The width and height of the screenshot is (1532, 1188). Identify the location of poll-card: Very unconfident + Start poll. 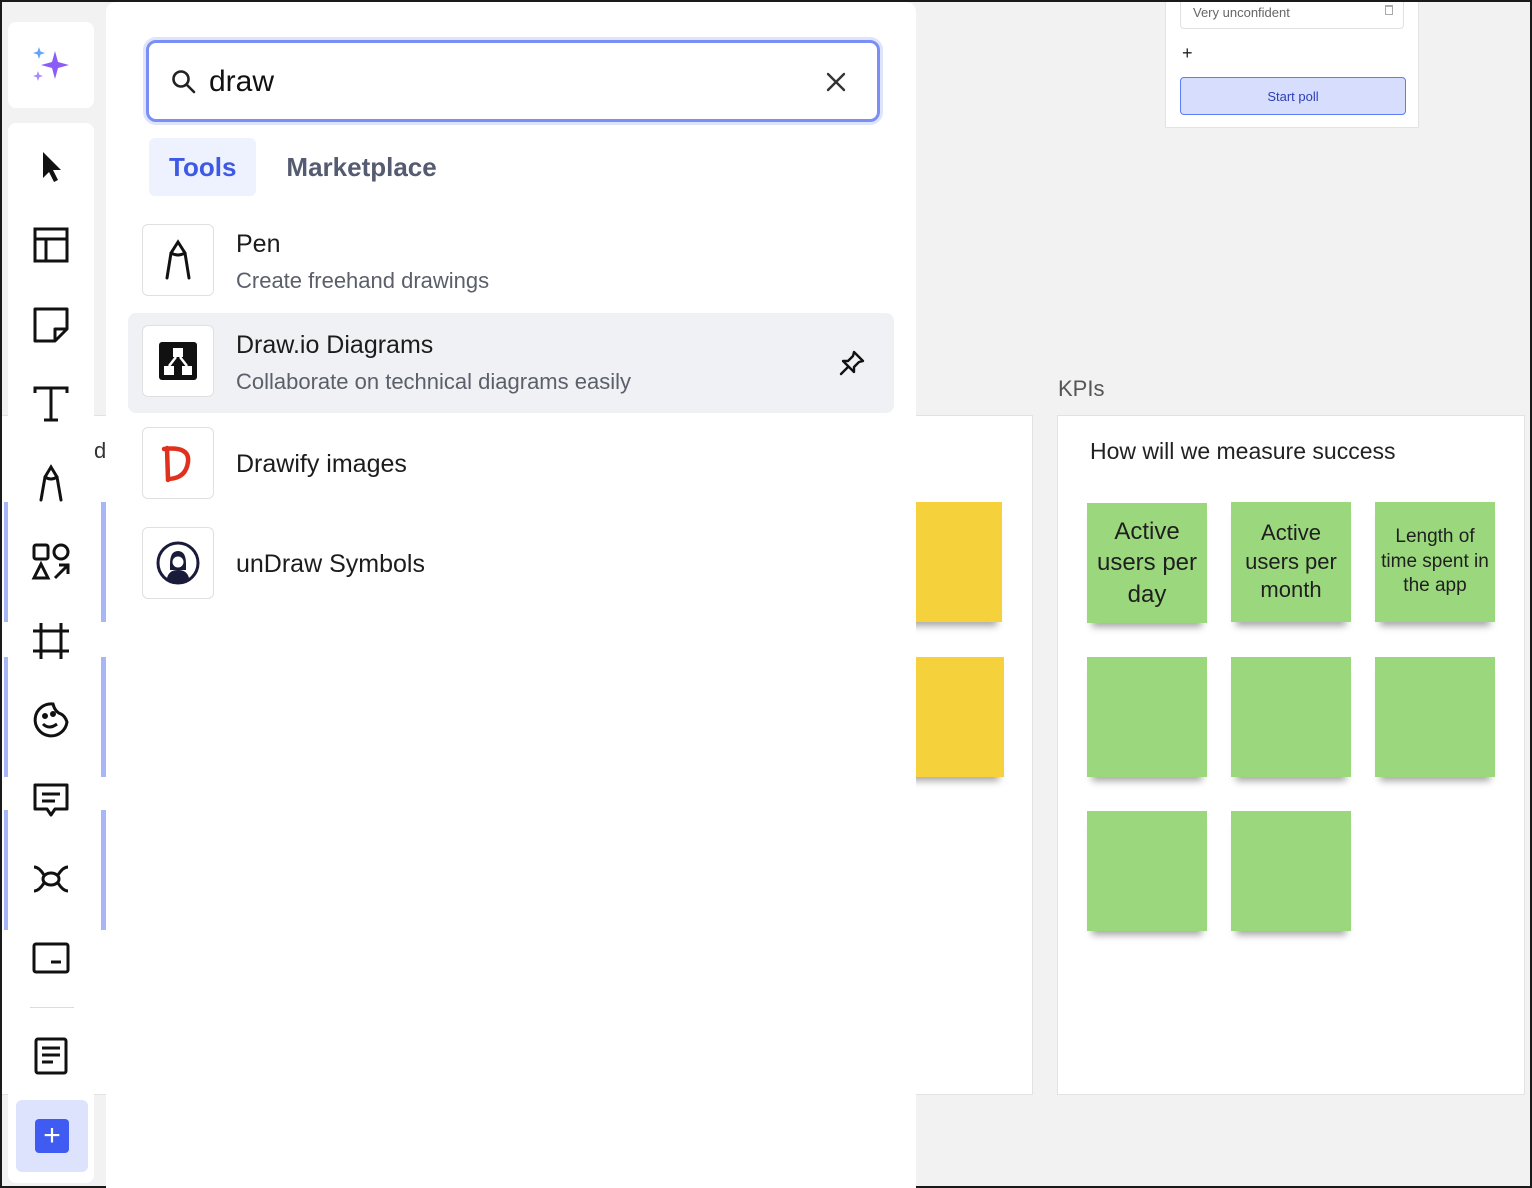
(1292, 65).